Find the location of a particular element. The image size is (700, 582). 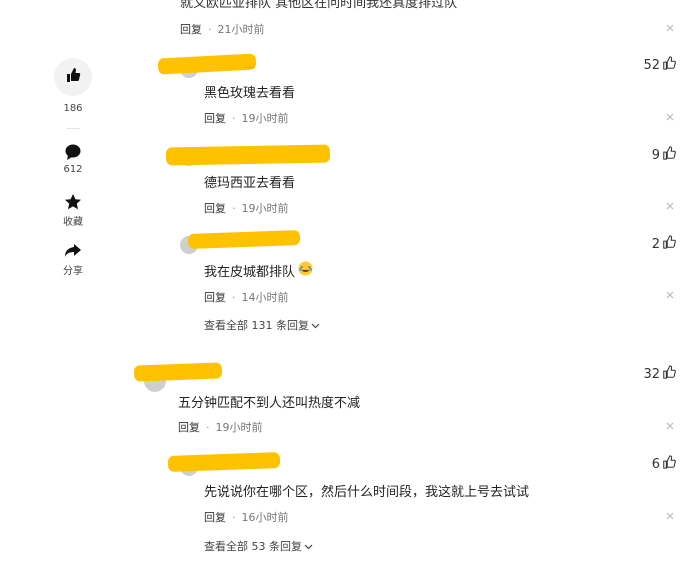

star-icon is located at coordinates (73, 202).